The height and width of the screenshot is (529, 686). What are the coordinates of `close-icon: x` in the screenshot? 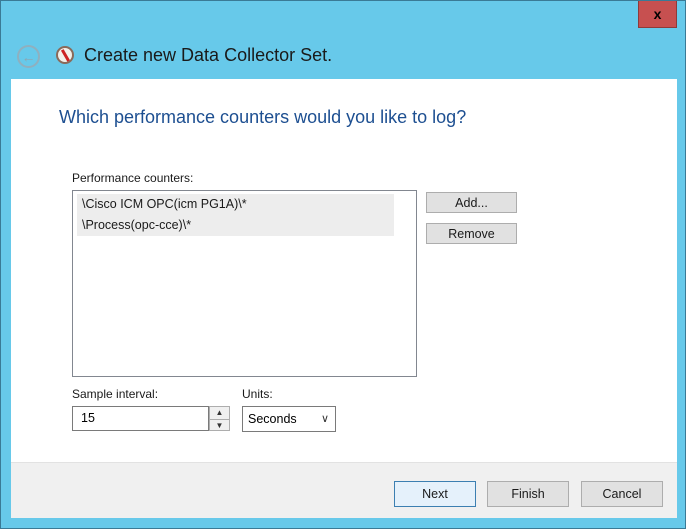 It's located at (657, 14).